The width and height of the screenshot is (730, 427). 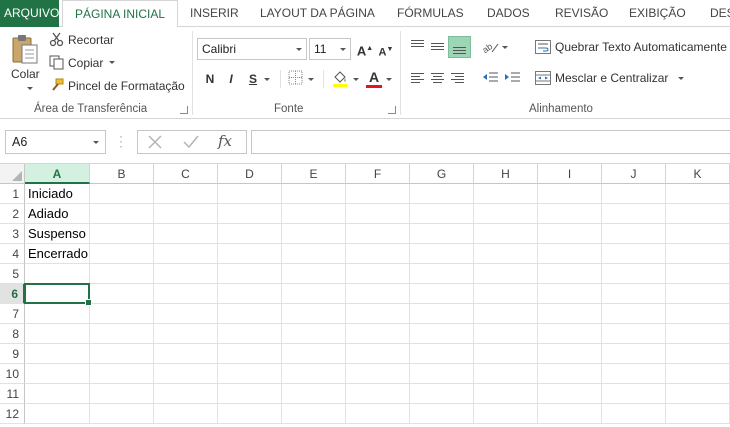 What do you see at coordinates (314, 374) in the screenshot?
I see `cell-e10` at bounding box center [314, 374].